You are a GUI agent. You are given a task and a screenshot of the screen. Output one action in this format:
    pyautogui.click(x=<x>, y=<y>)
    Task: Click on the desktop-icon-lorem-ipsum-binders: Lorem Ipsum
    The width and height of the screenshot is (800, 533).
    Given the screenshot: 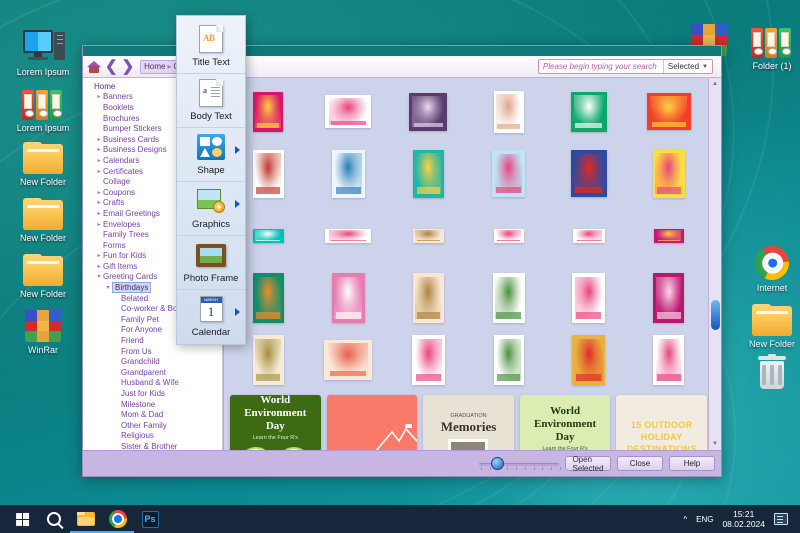 What is the action you would take?
    pyautogui.click(x=43, y=106)
    